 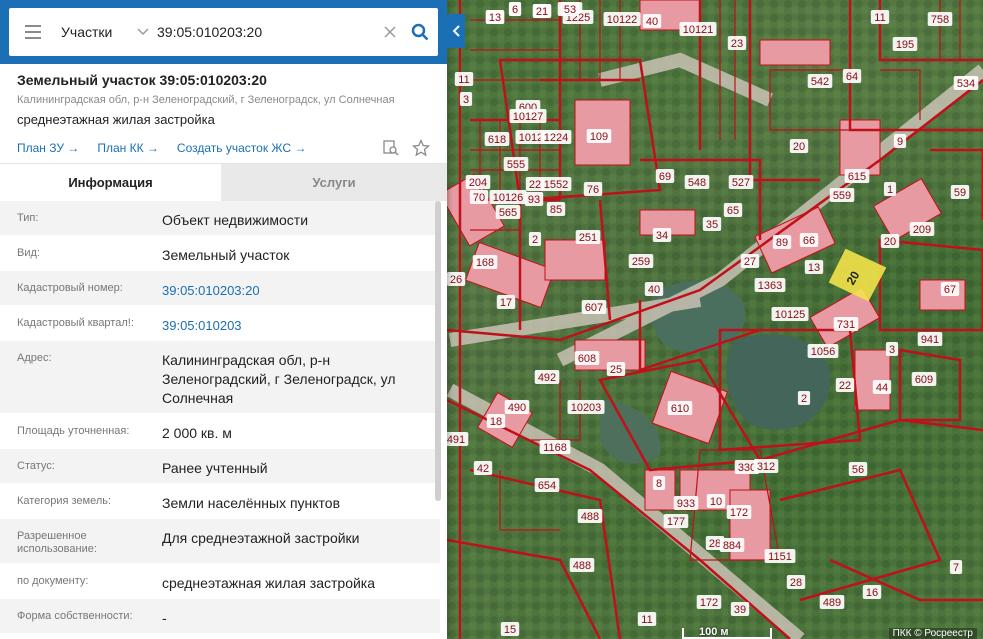 I want to click on parcel-label: 259, so click(x=641, y=262).